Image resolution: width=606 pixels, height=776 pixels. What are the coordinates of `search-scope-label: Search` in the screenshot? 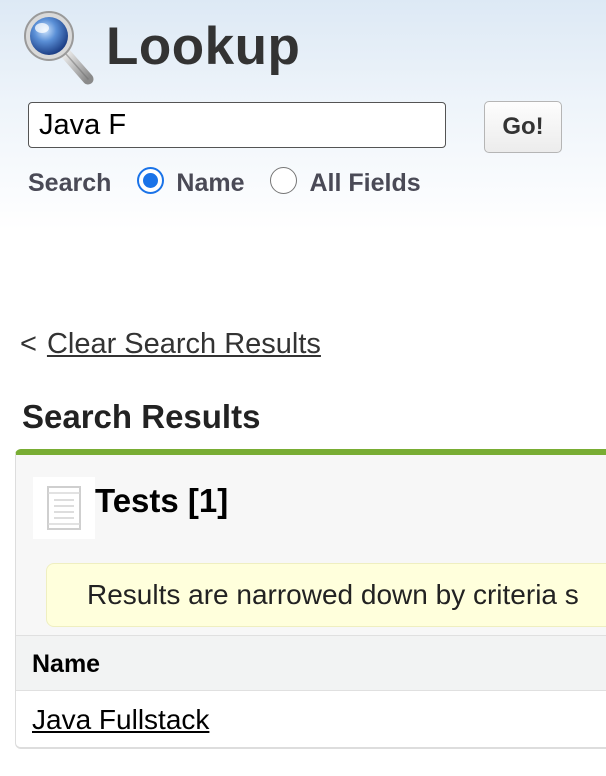 It's located at (70, 182).